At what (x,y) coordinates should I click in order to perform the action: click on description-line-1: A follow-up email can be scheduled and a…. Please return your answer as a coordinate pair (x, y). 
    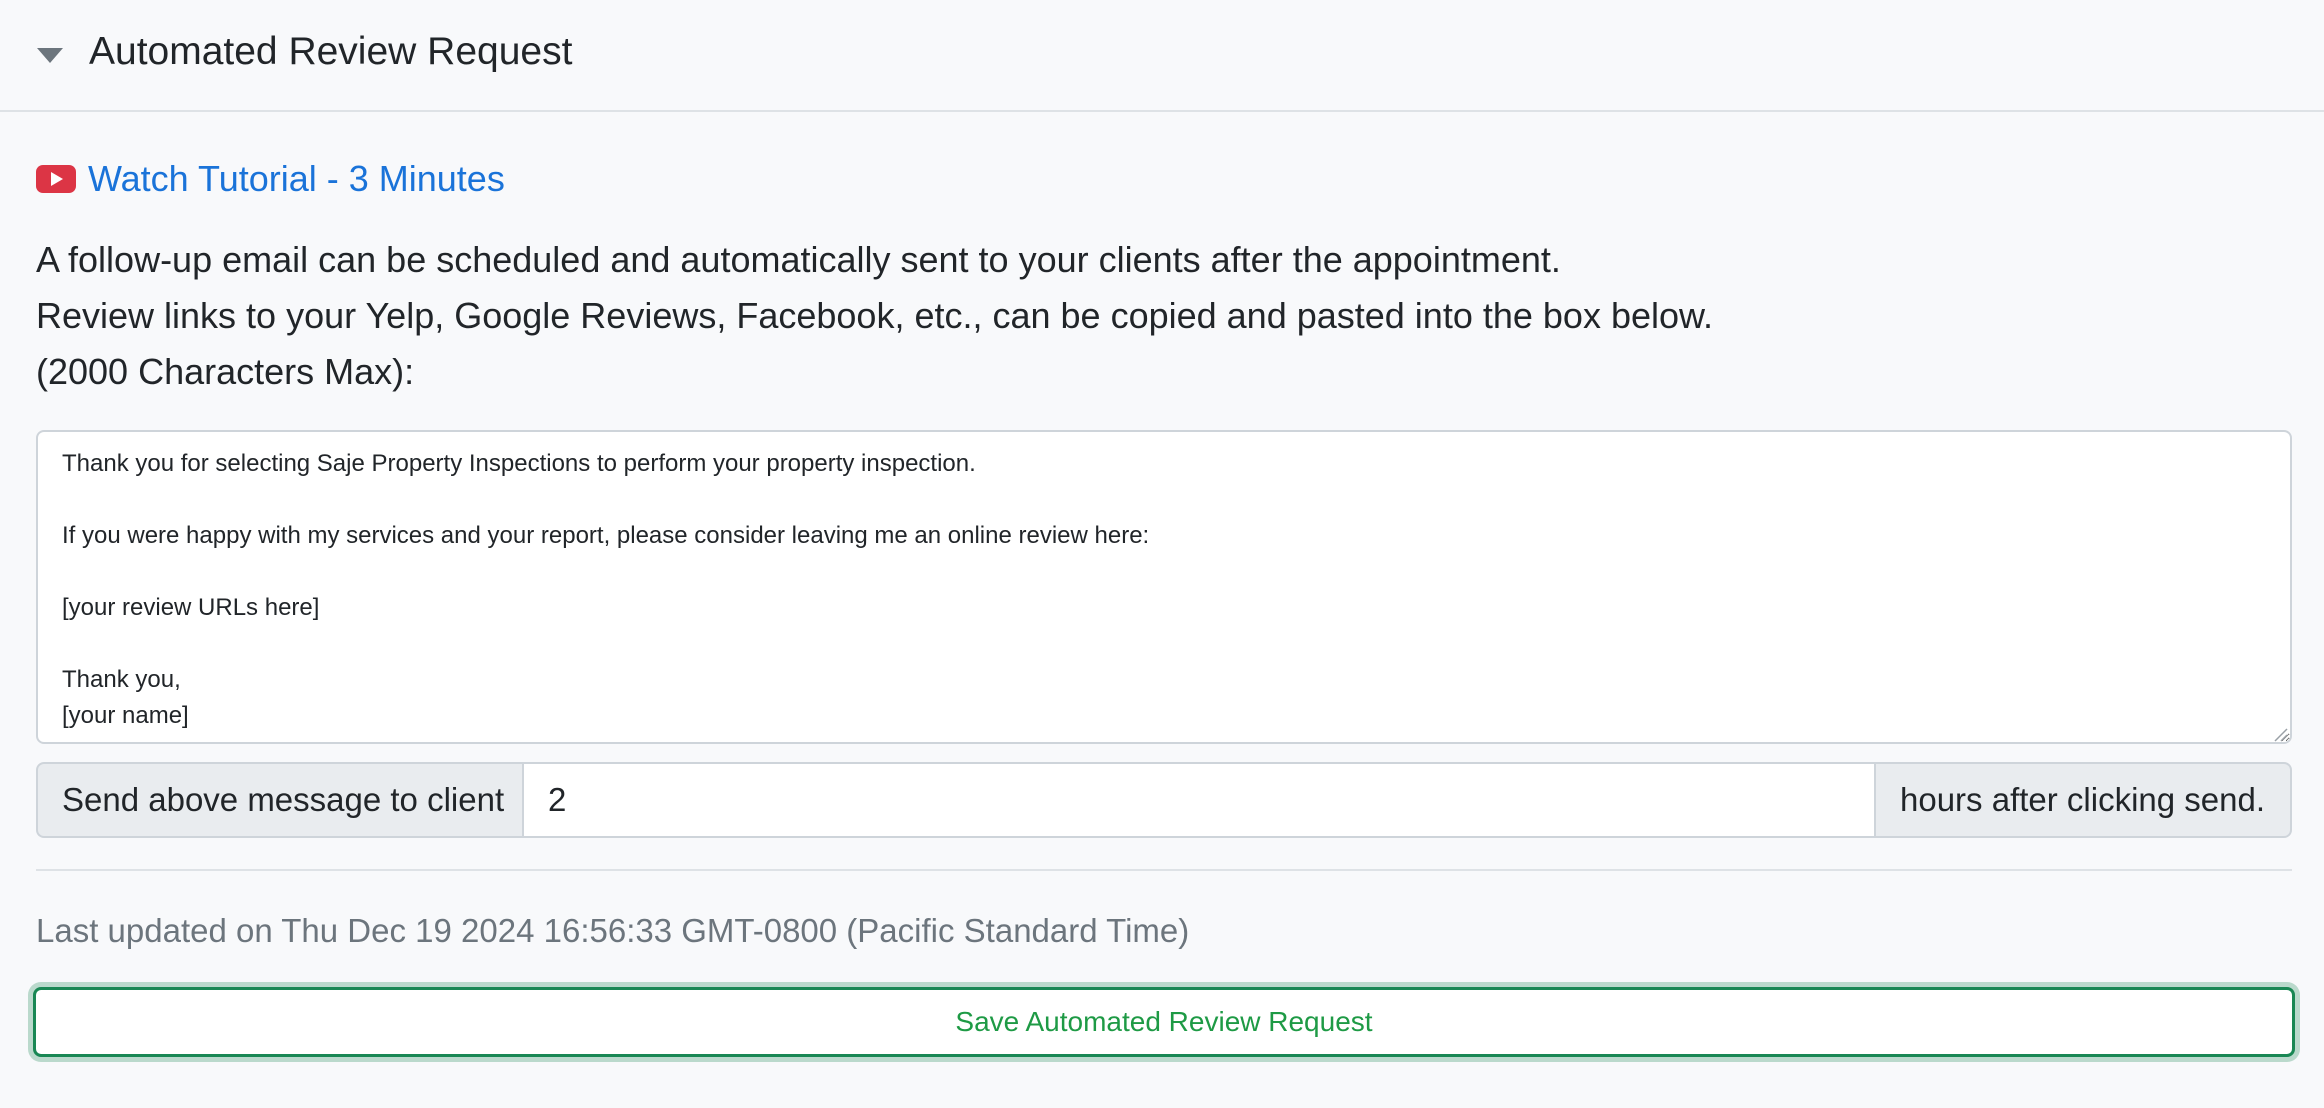
    Looking at the image, I should click on (798, 259).